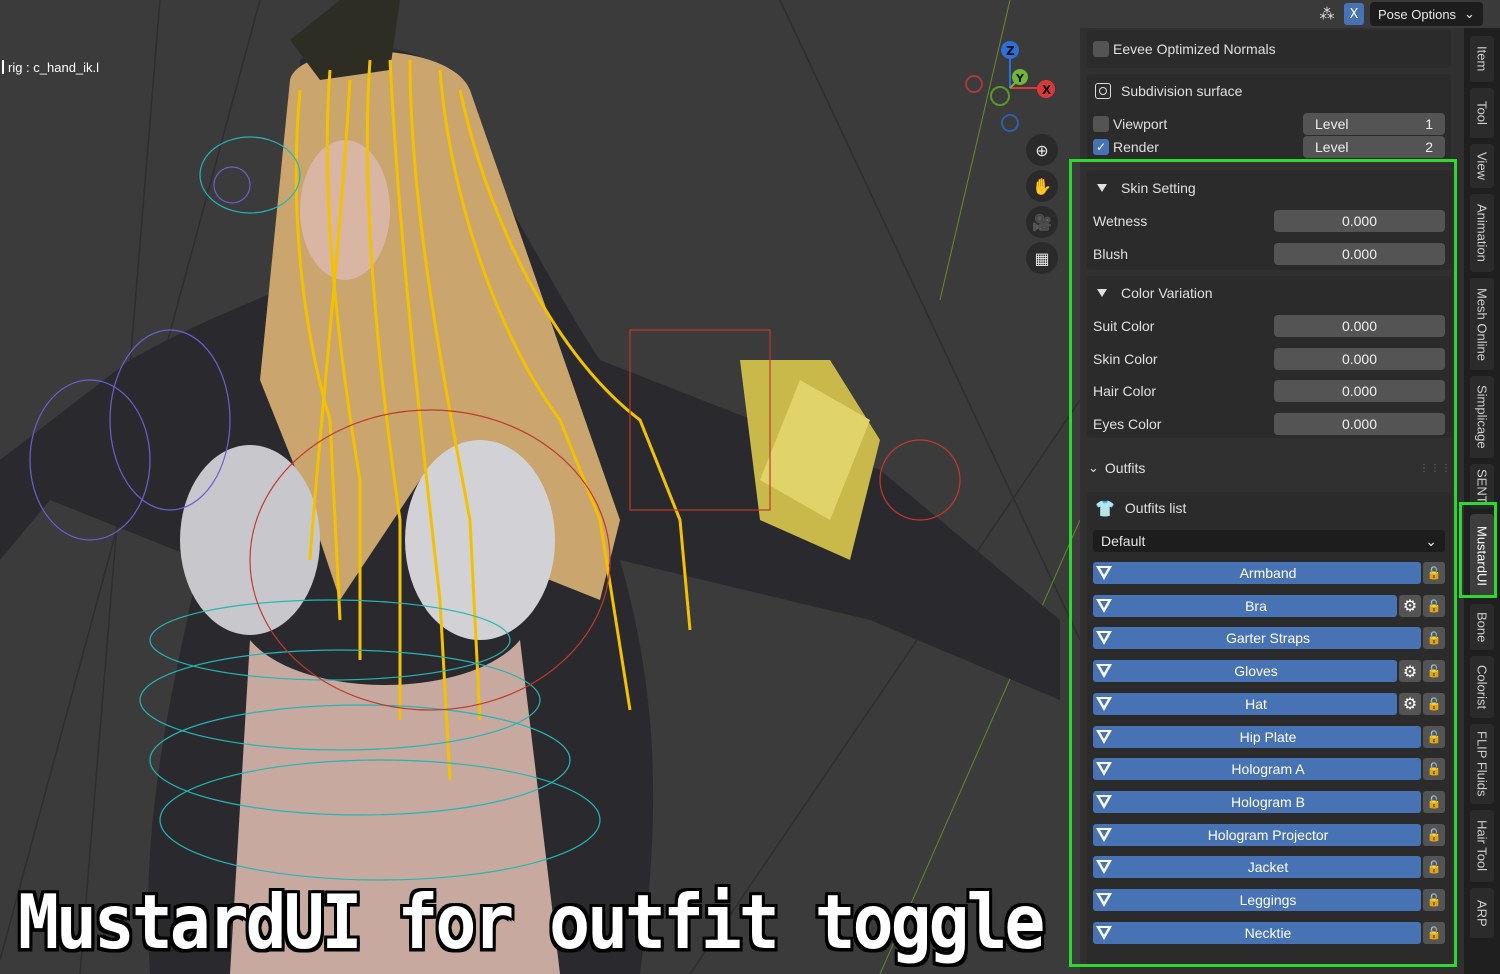 The height and width of the screenshot is (974, 1500). What do you see at coordinates (1374, 147) in the screenshot?
I see `render-level-field: Level 2` at bounding box center [1374, 147].